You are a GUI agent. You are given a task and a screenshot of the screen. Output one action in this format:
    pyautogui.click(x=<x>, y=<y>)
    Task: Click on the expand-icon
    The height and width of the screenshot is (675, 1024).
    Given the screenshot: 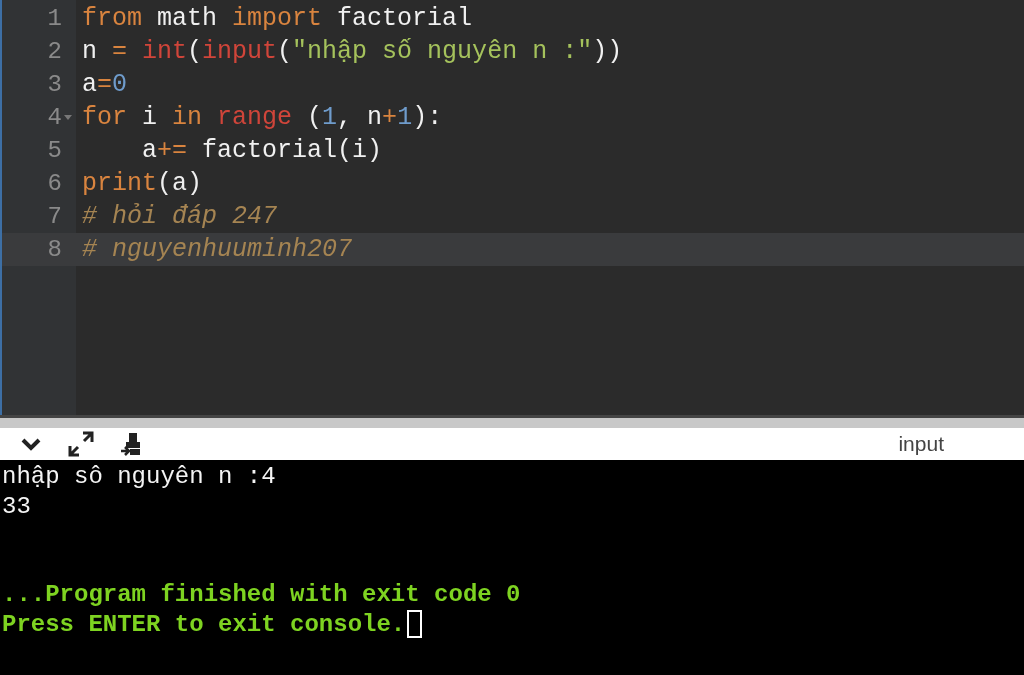 What is the action you would take?
    pyautogui.click(x=81, y=444)
    